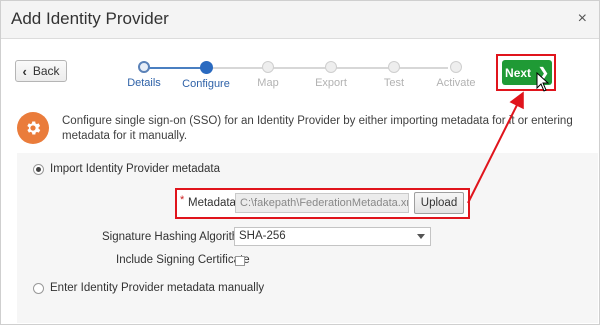  What do you see at coordinates (331, 74) in the screenshot?
I see `step-export: Export` at bounding box center [331, 74].